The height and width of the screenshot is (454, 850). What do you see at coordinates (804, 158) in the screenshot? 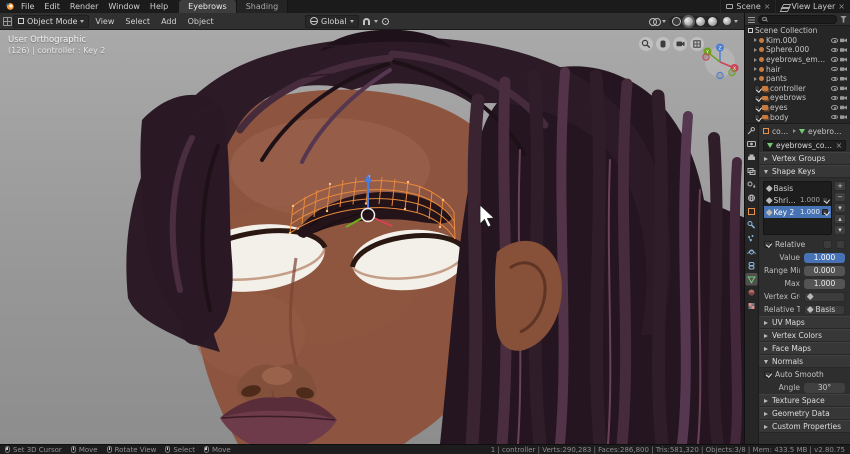
I see `panel-vertex-groups: Vertex Groups` at bounding box center [804, 158].